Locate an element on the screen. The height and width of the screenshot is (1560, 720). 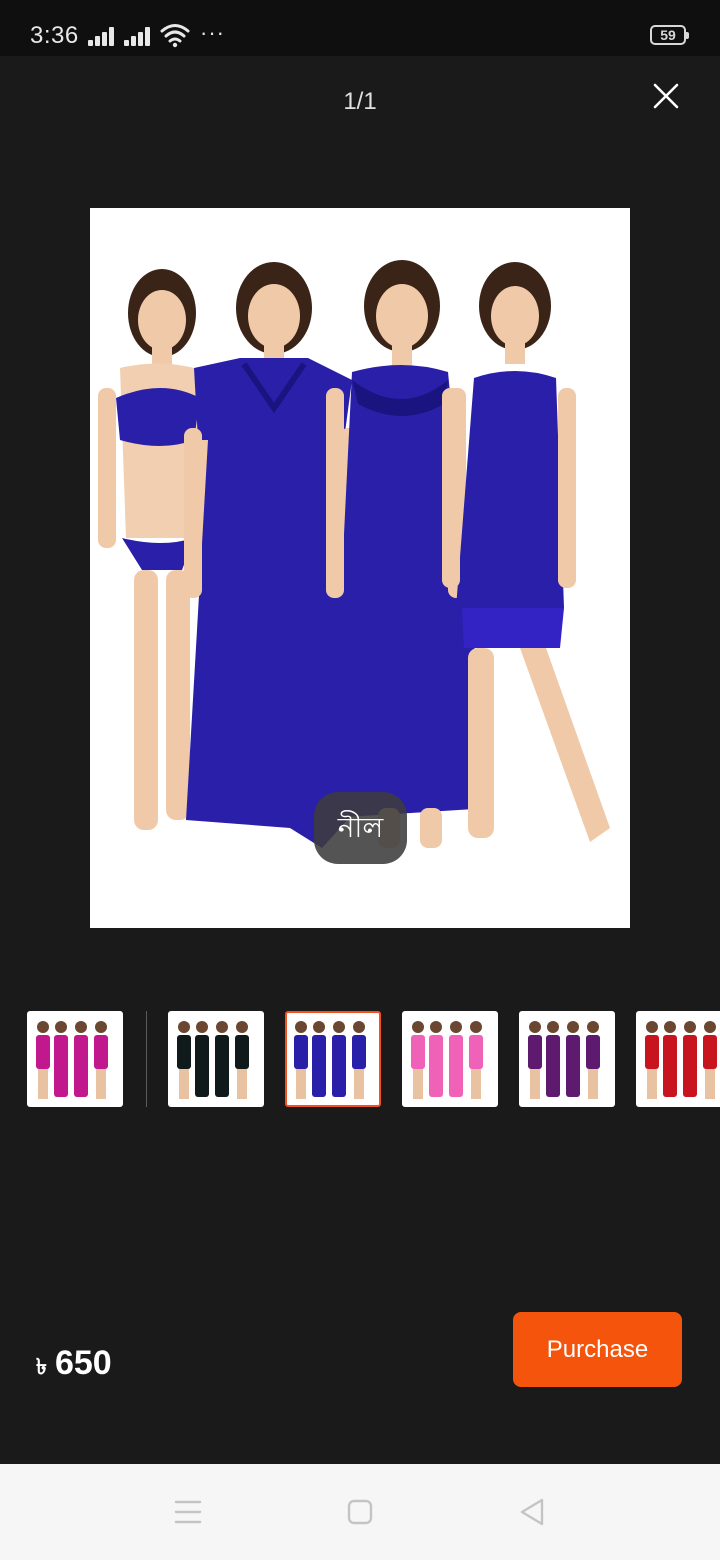
navigation-bar is located at coordinates (360, 1512).